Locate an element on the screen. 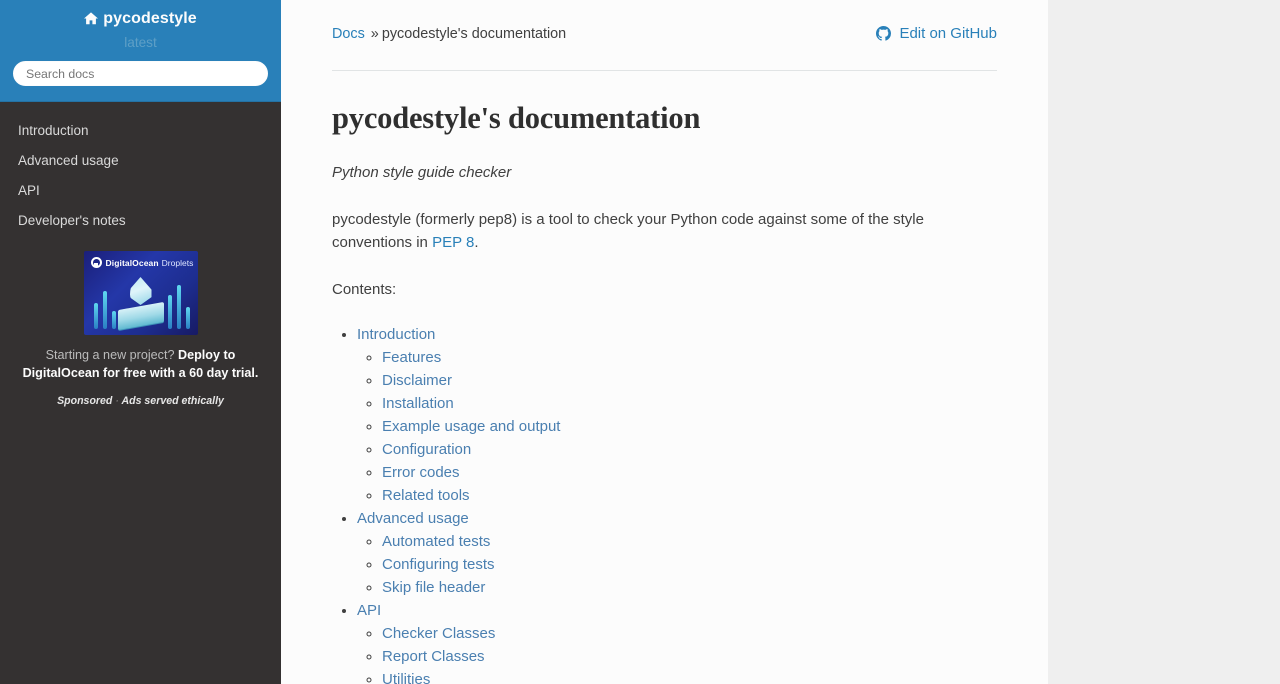 This screenshot has height=684, width=1280. toc-subitem: Automated tests is located at coordinates (689, 541).